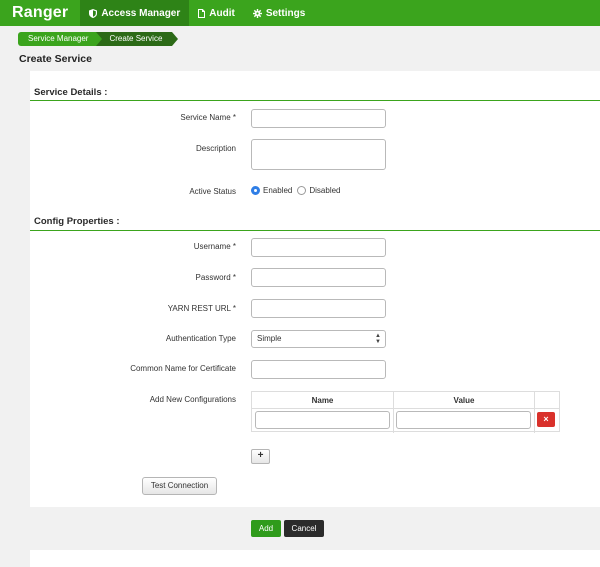 Image resolution: width=600 pixels, height=567 pixels. Describe the element at coordinates (378, 339) in the screenshot. I see `select-arrows-icon: ▲ ▼` at that location.